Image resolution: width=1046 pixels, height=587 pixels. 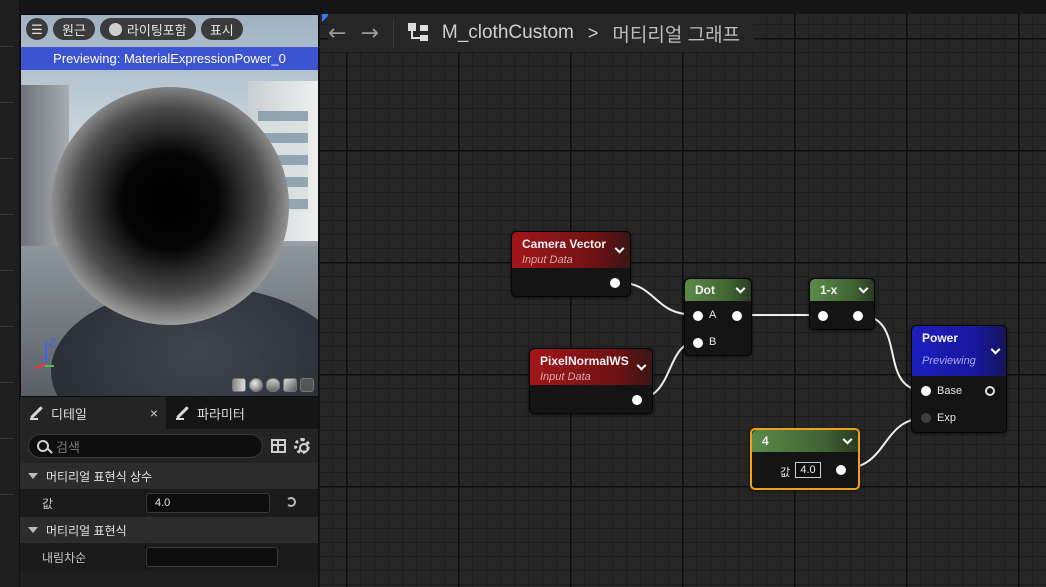 I want to click on node-constant: 4 값 4.0, so click(x=805, y=459).